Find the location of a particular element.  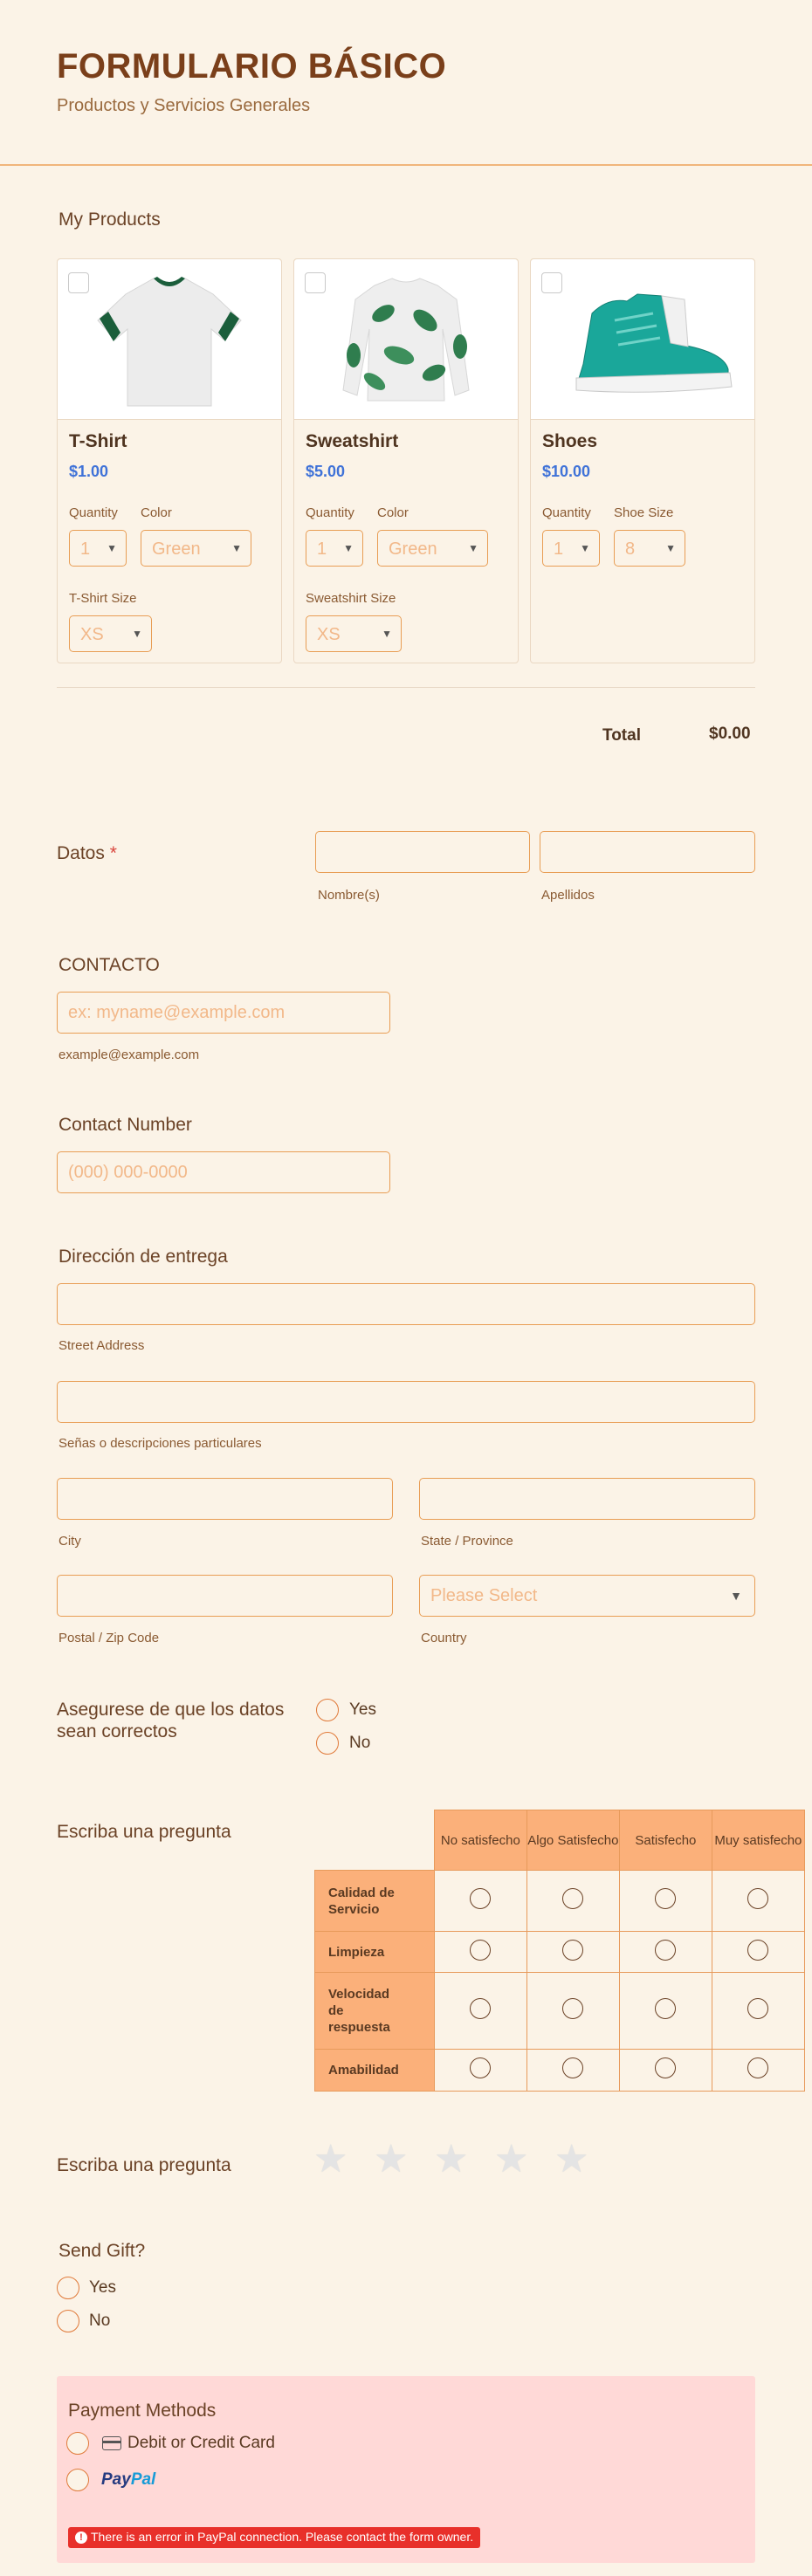

matrix-col-header: Algo Satisfecho is located at coordinates (573, 1840).